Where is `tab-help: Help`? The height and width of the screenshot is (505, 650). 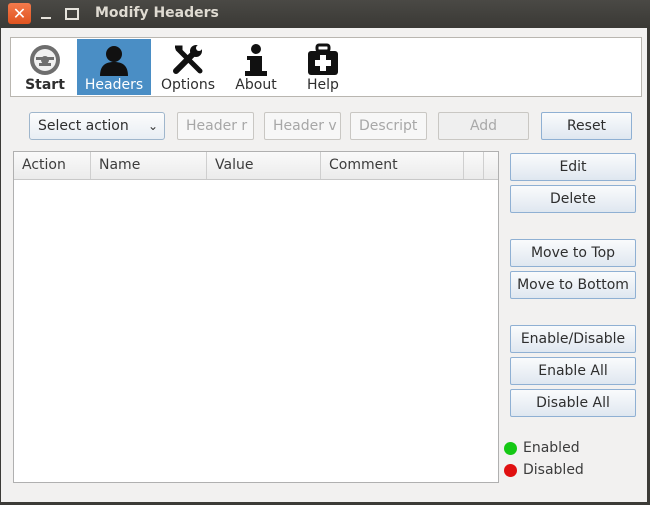 tab-help: Help is located at coordinates (323, 67).